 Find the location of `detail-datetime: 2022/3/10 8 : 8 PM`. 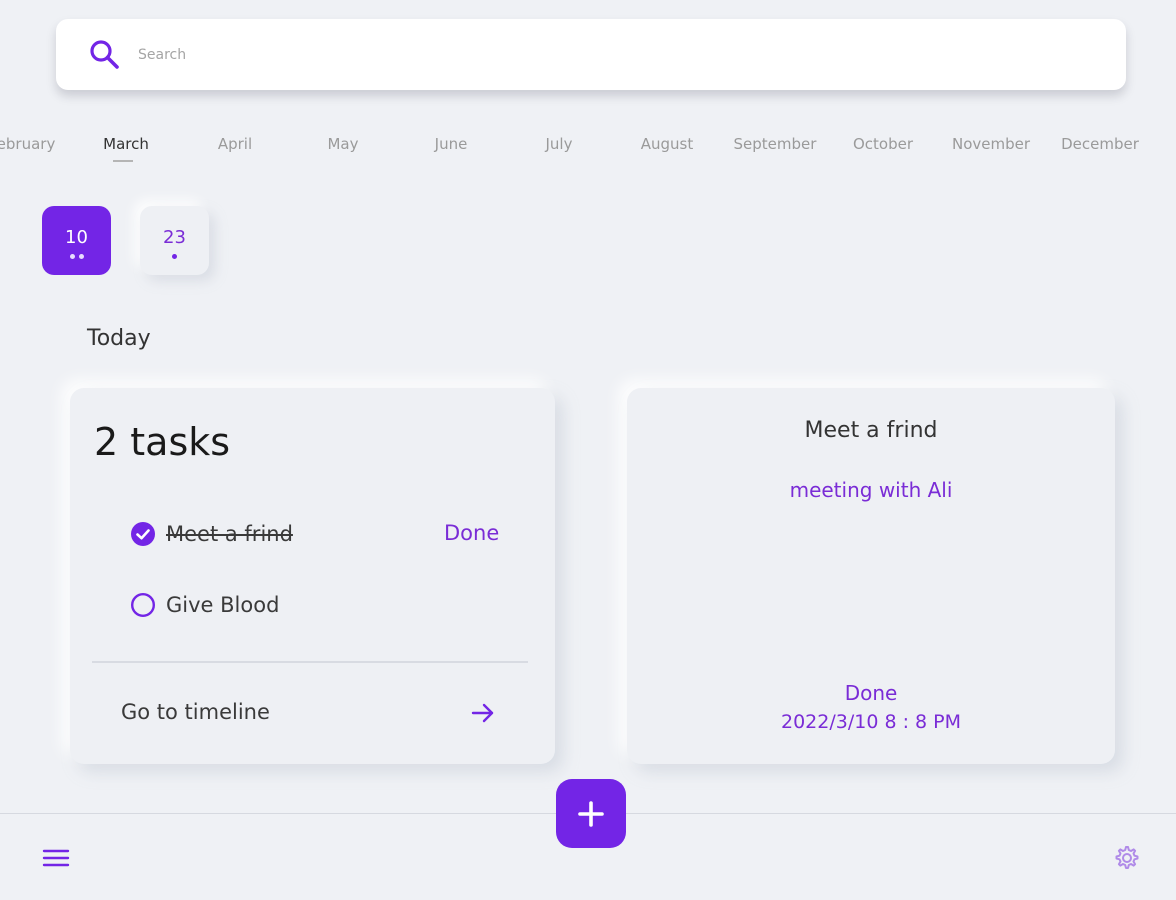

detail-datetime: 2022/3/10 8 : 8 PM is located at coordinates (870, 722).